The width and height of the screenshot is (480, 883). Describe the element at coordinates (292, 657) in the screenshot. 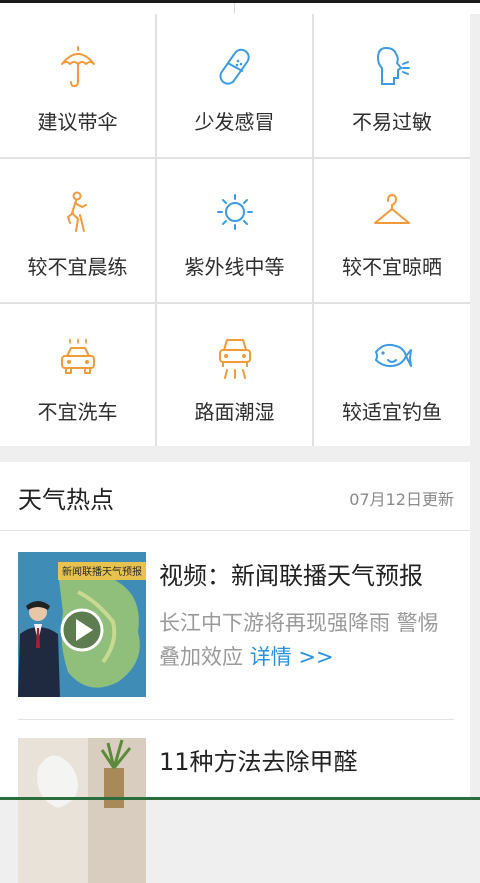

I see `details-link: 详情 >>` at that location.